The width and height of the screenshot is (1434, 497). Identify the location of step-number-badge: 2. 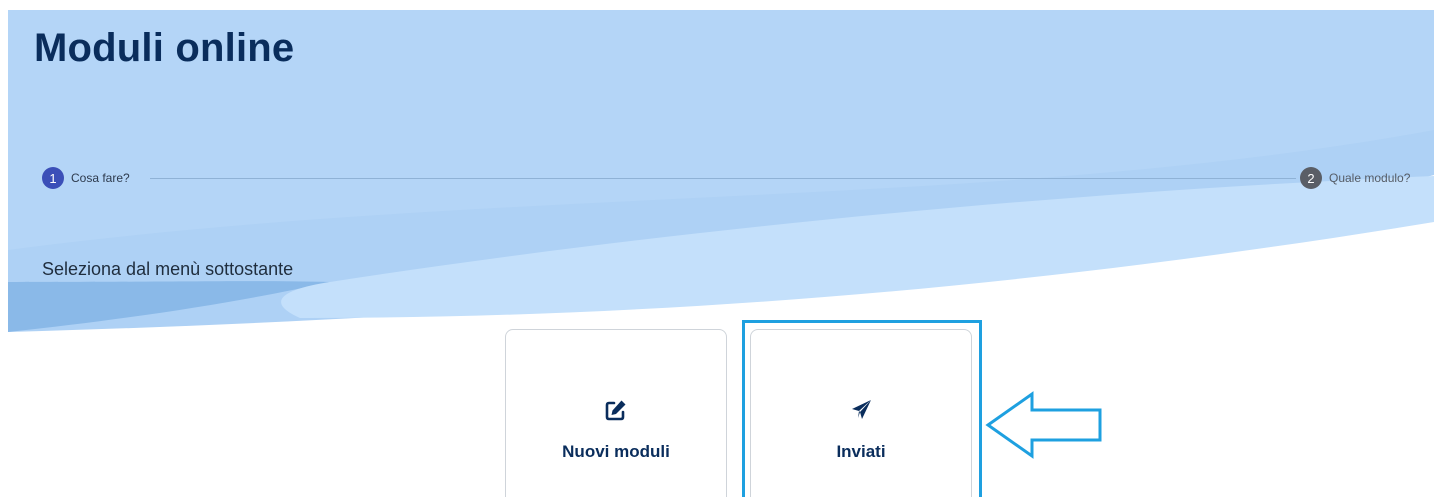
(1311, 178).